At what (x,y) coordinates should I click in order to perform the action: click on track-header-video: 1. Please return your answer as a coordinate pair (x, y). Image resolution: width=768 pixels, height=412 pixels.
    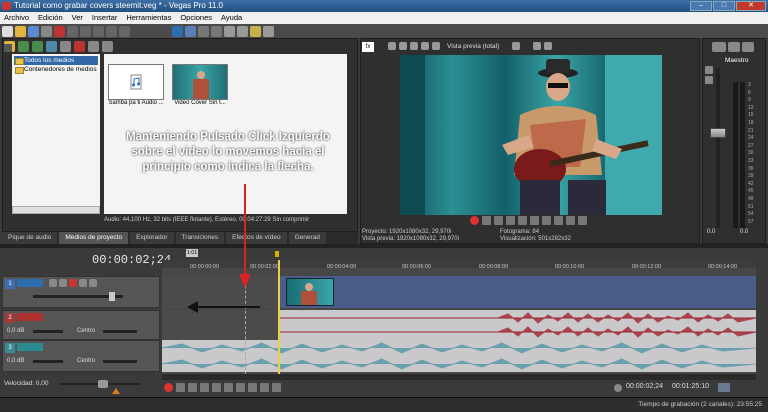
    Looking at the image, I should click on (81, 292).